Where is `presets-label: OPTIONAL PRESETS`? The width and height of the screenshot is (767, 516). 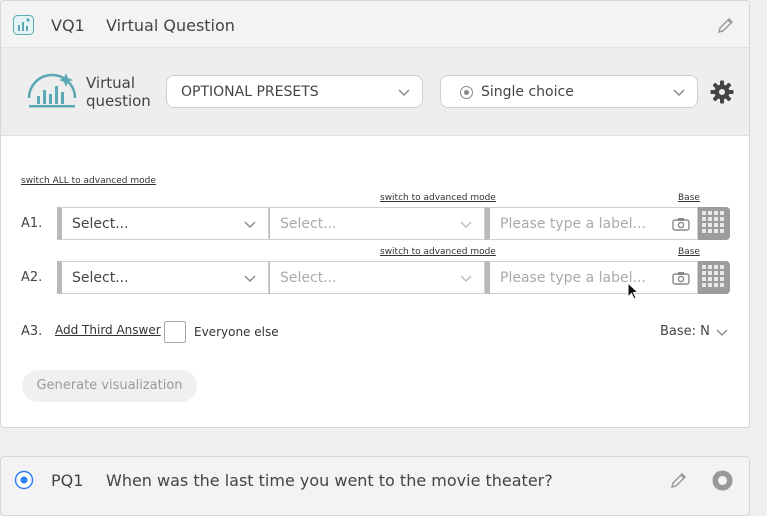 presets-label: OPTIONAL PRESETS is located at coordinates (250, 92).